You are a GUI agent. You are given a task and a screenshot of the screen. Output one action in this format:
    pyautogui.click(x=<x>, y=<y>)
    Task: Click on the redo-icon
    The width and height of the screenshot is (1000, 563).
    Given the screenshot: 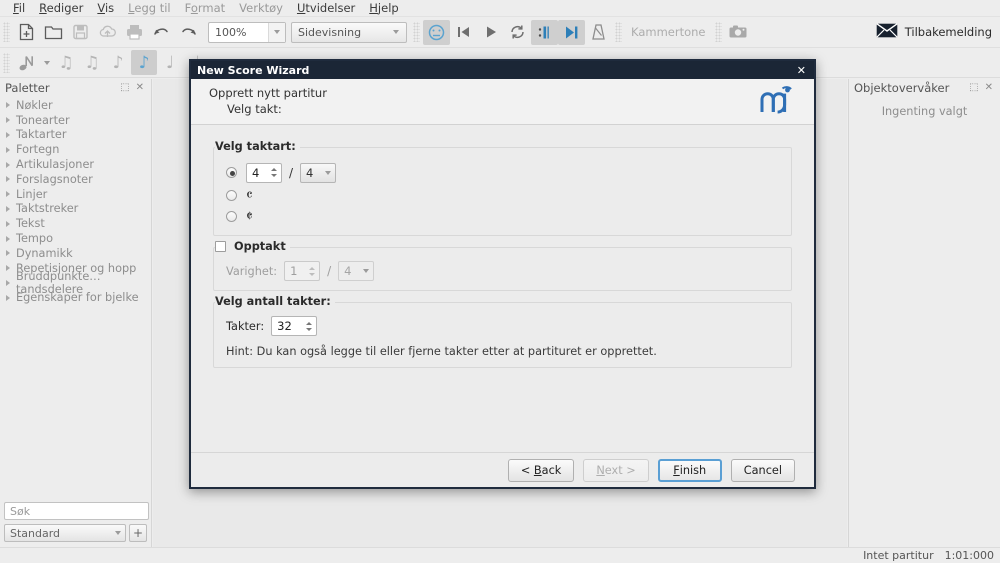 What is the action you would take?
    pyautogui.click(x=188, y=32)
    